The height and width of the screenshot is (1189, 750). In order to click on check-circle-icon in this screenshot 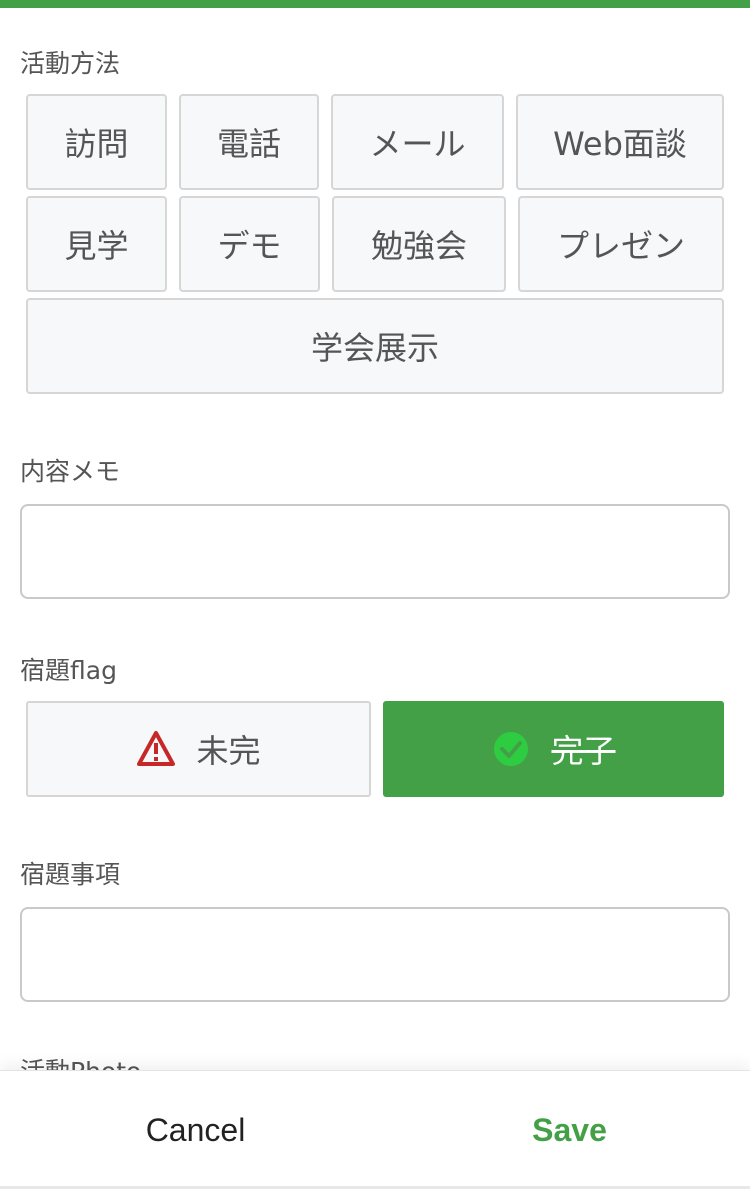, I will do `click(511, 749)`.